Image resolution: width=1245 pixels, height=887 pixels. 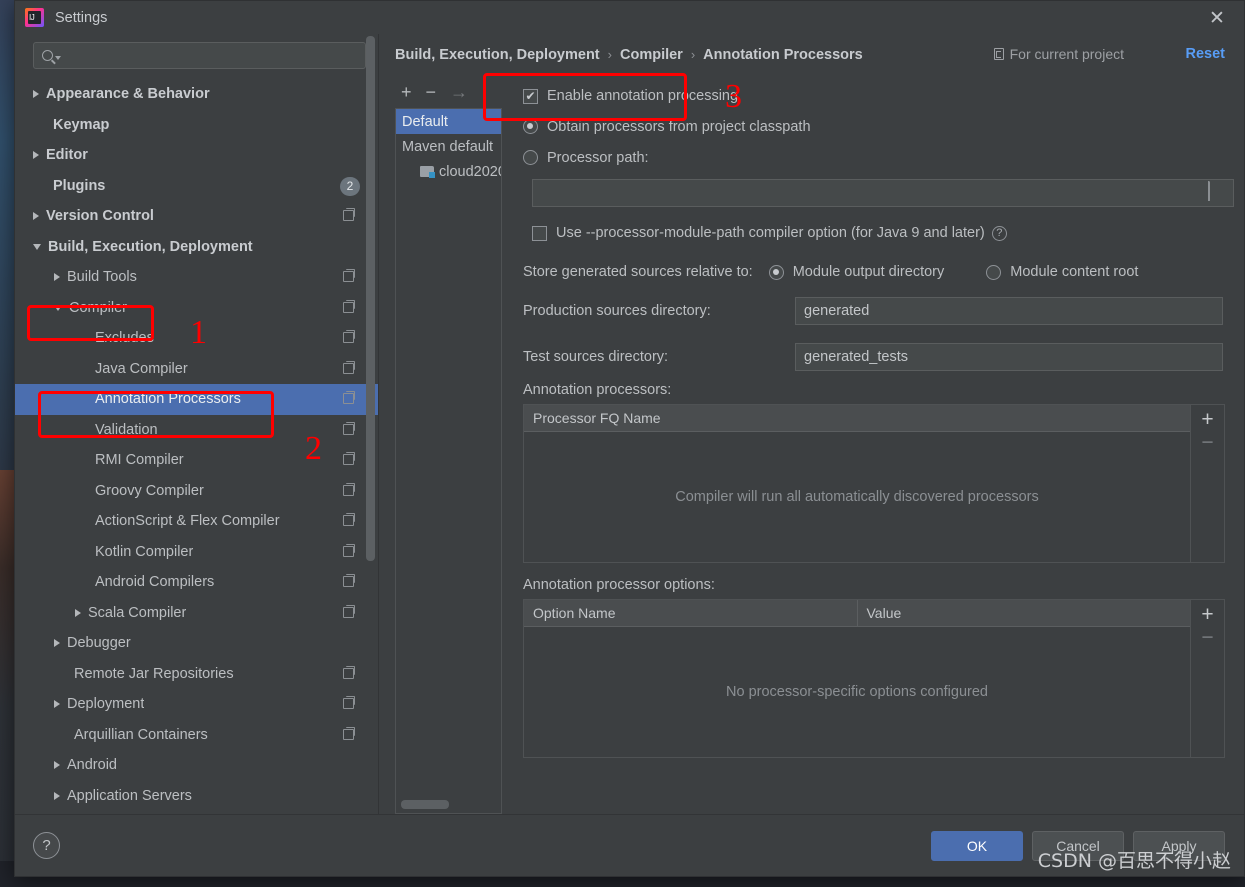 I want to click on profile-item-cloud2020: cloud2020, so click(x=448, y=171).